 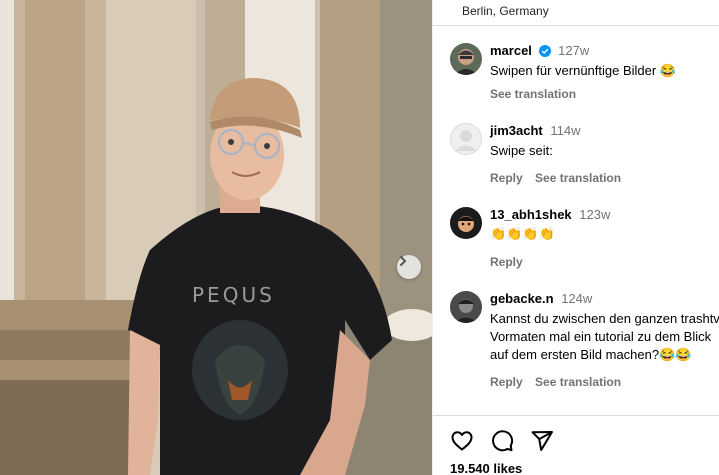 What do you see at coordinates (576, 25) in the screenshot?
I see `header-divider` at bounding box center [576, 25].